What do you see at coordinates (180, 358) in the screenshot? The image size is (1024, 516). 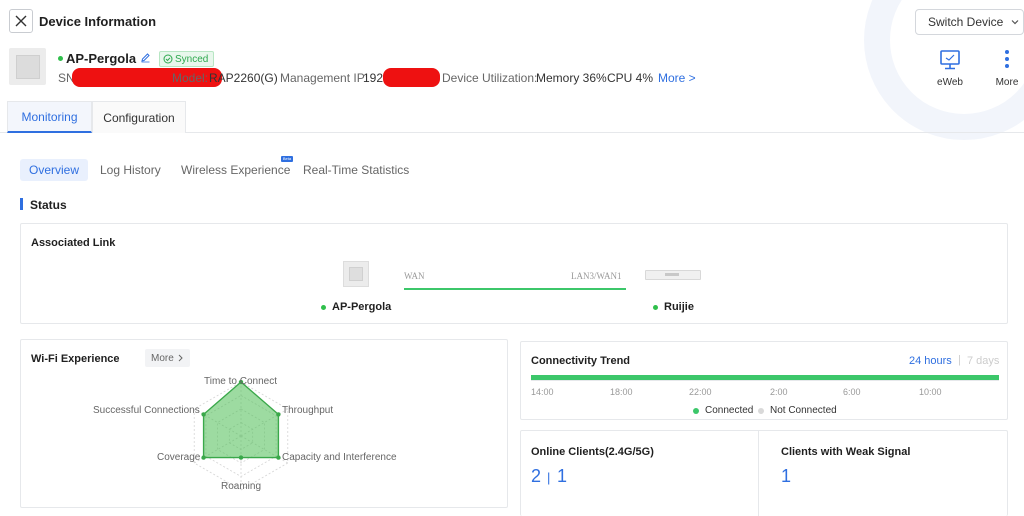 I see `chevron-right-icon` at bounding box center [180, 358].